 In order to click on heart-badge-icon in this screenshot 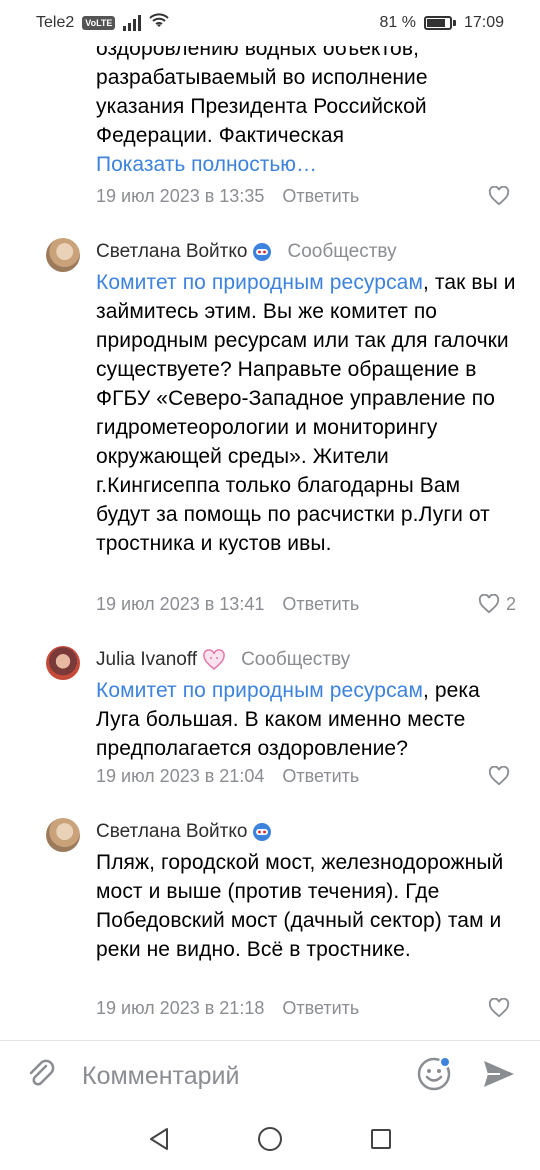, I will do `click(214, 660)`.